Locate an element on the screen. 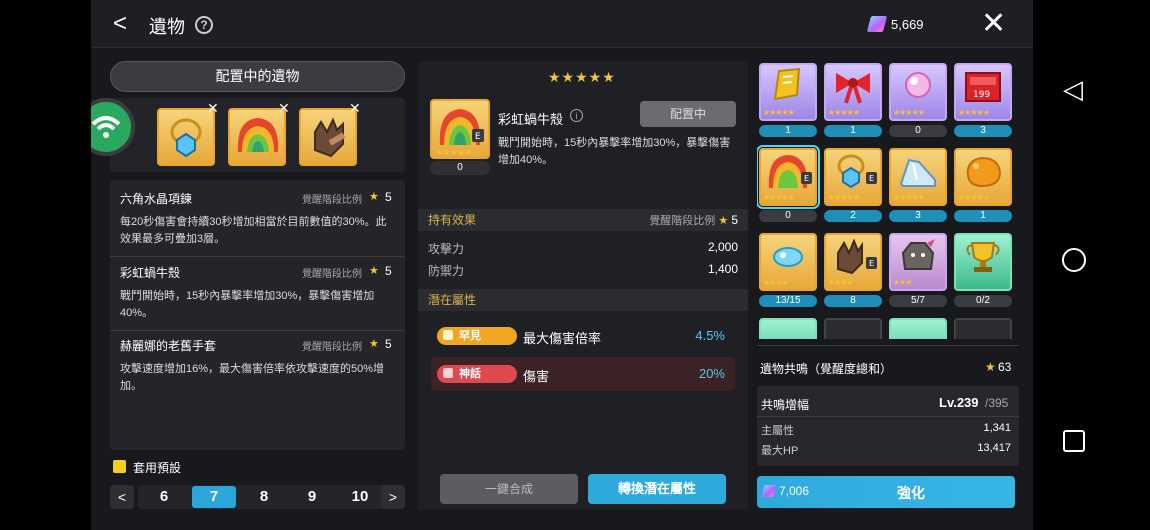 The height and width of the screenshot is (530, 1150). potential-name-2: 傷害 is located at coordinates (536, 376).